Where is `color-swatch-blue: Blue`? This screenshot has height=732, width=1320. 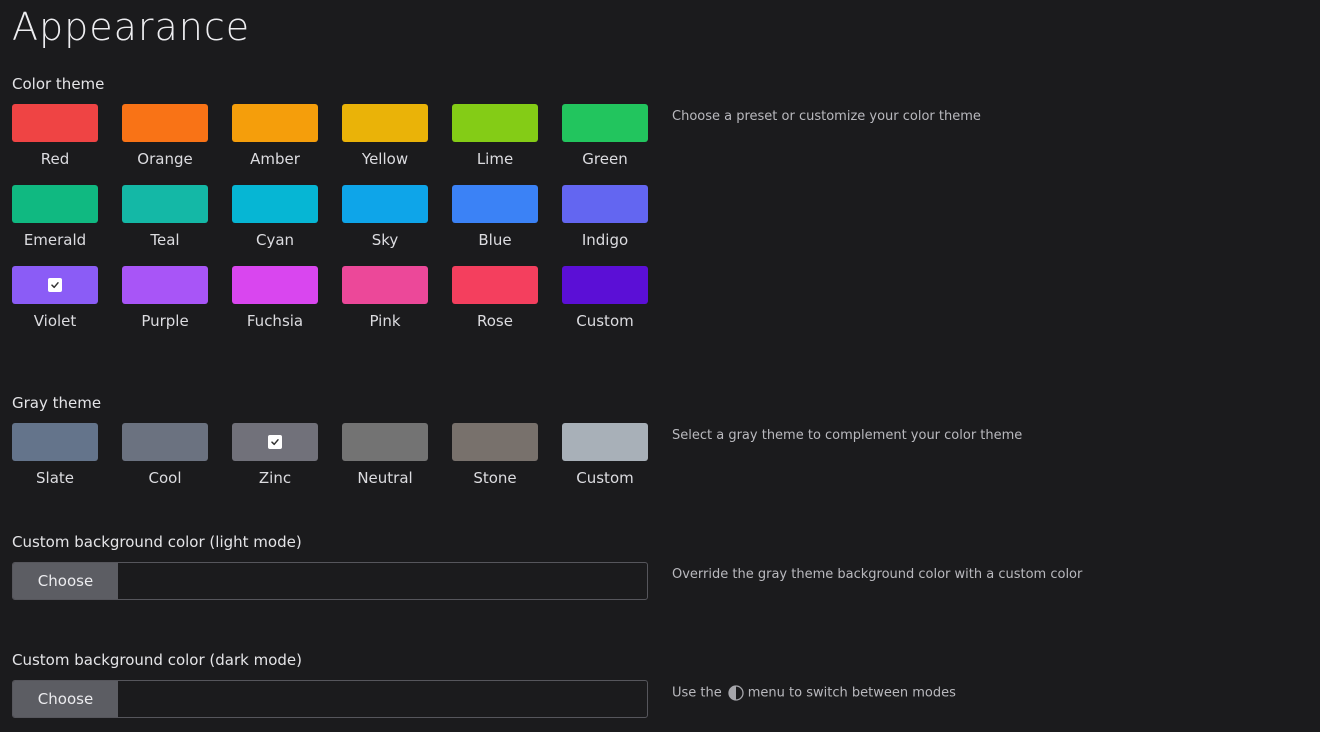 color-swatch-blue: Blue is located at coordinates (495, 218).